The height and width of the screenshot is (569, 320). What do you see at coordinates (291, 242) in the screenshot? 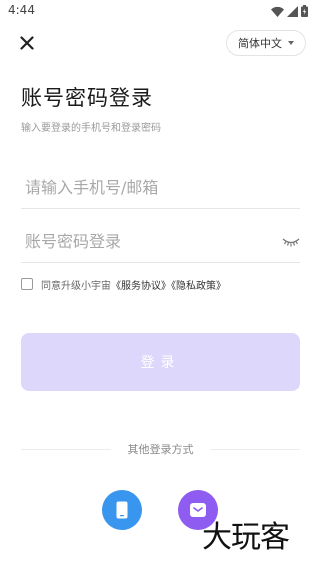
I see `eye-closed-icon` at bounding box center [291, 242].